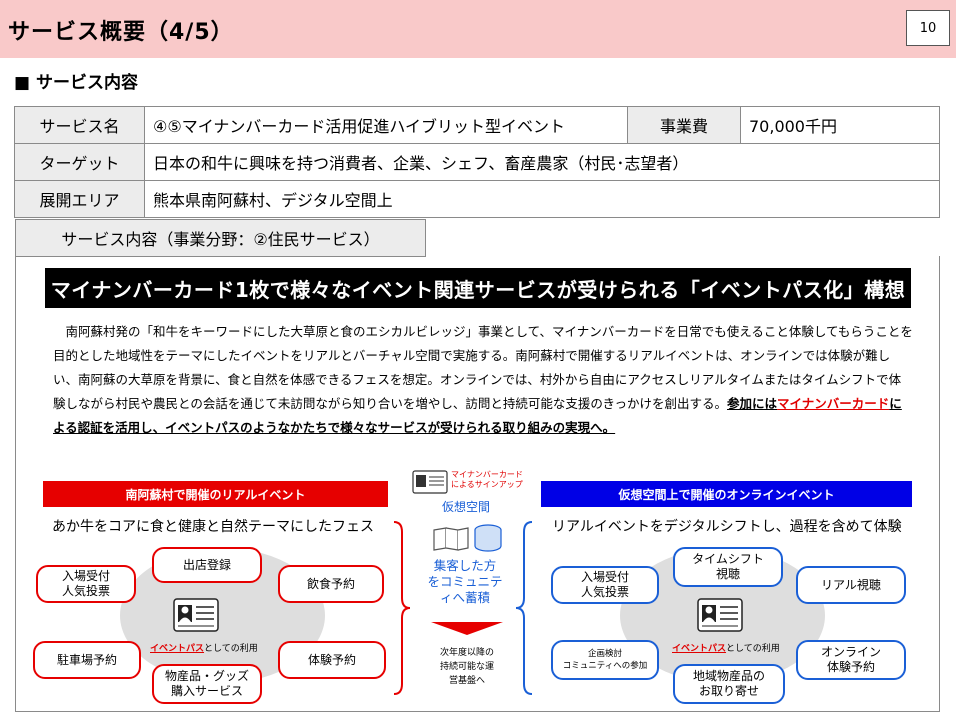 This screenshot has width=956, height=715. What do you see at coordinates (213, 527) in the screenshot?
I see `real-event-subtitle: あか牛をコアに食と健康と自然テーマにしたフェス` at bounding box center [213, 527].